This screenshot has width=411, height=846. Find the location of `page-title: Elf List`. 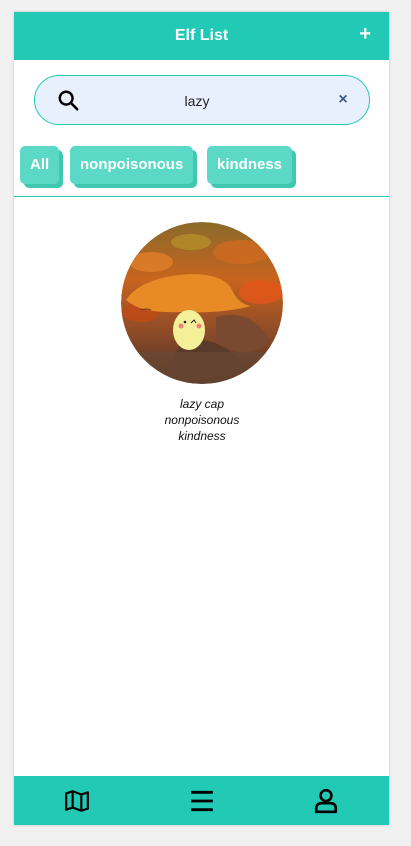

page-title: Elf List is located at coordinates (201, 35).